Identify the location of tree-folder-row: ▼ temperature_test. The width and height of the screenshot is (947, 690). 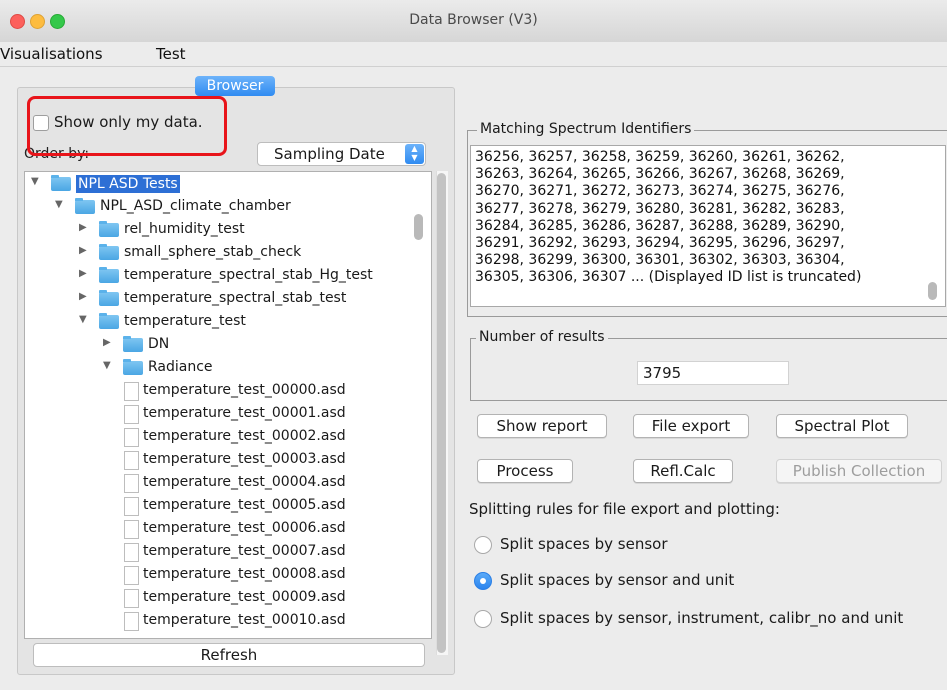
(228, 321).